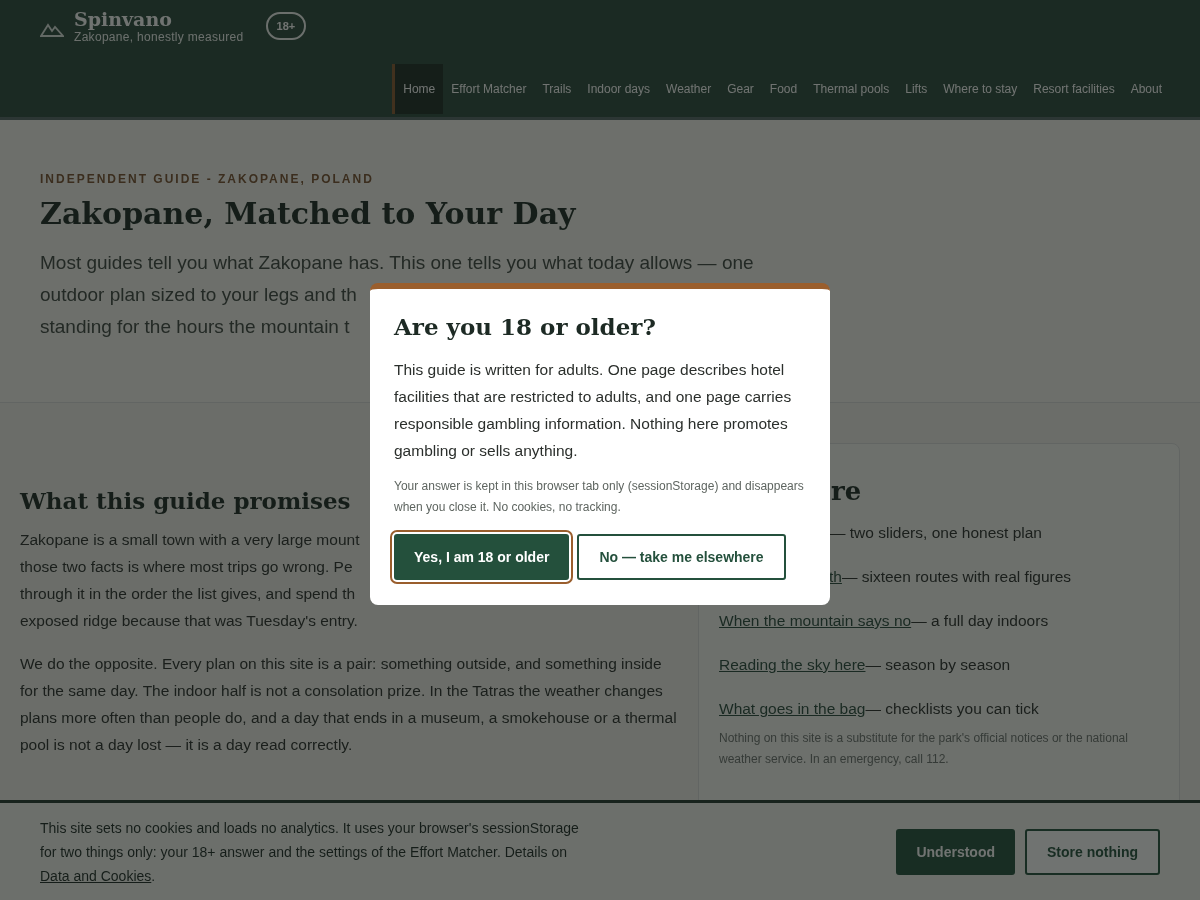 The height and width of the screenshot is (900, 1200). I want to click on nav-link: Lifts, so click(916, 89).